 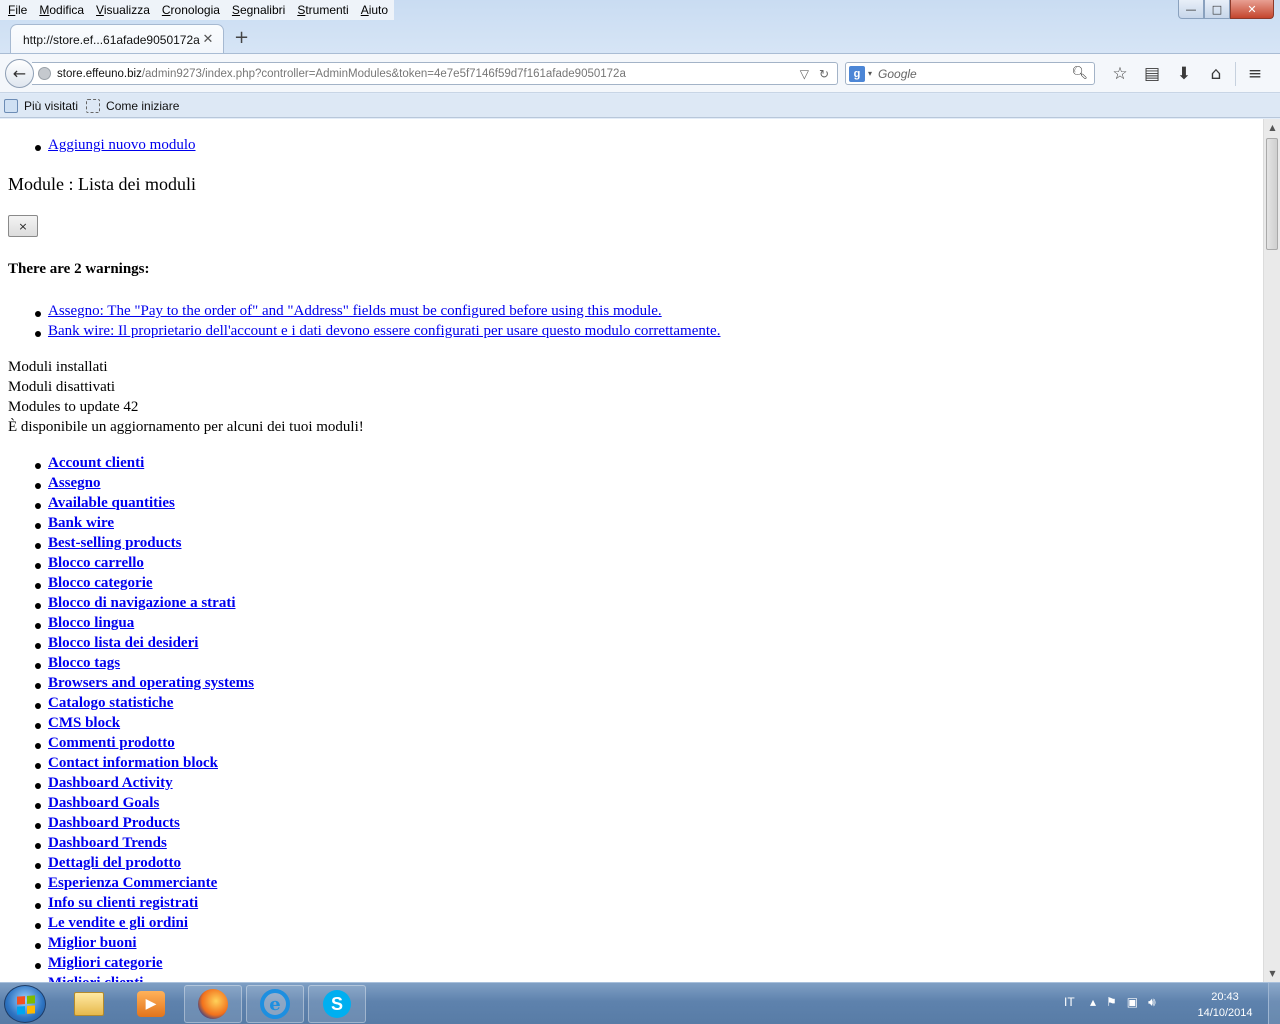 What do you see at coordinates (126, 10) in the screenshot?
I see `menu-label: isualizza` at bounding box center [126, 10].